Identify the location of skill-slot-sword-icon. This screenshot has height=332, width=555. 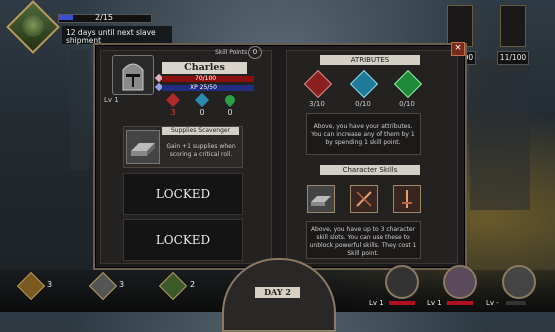
(364, 199).